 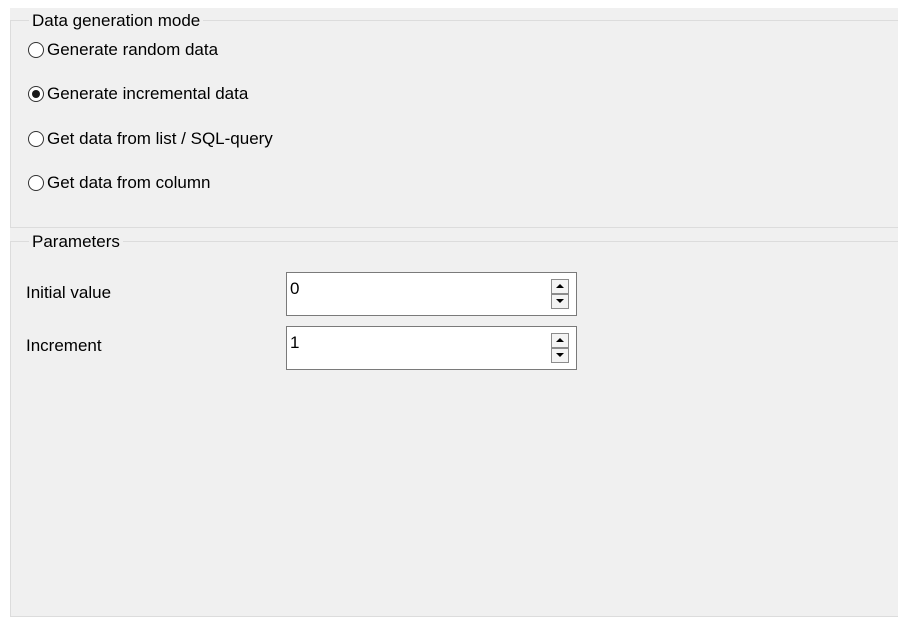 I want to click on initial-value-increase-button, so click(x=560, y=286).